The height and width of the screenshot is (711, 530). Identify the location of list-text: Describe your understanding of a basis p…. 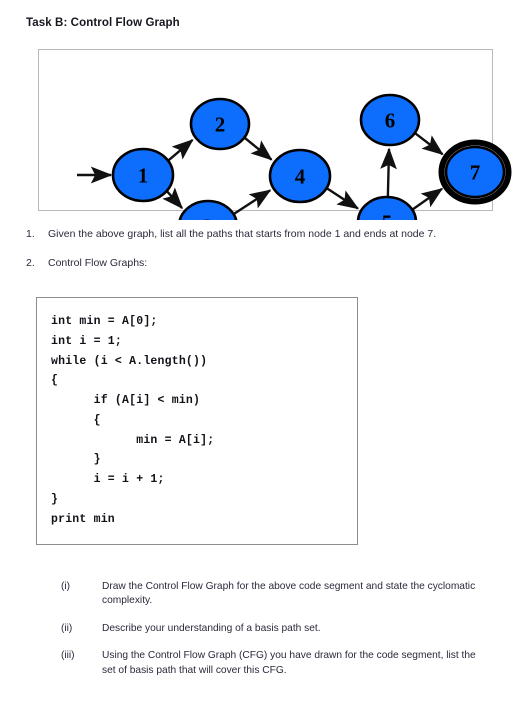
(211, 628).